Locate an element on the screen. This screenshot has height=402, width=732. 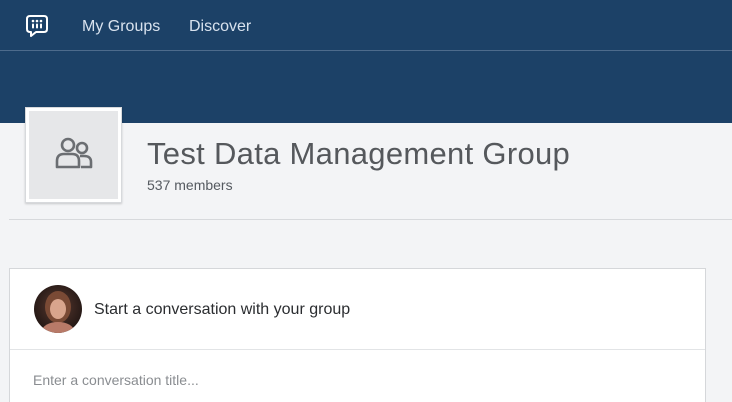
group-people-icon is located at coordinates (74, 155).